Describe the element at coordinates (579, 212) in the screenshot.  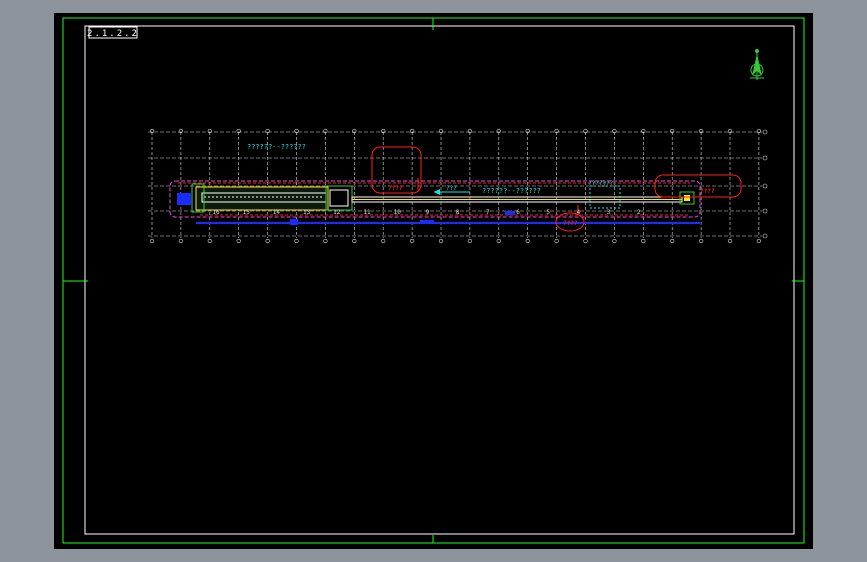
I see `bay-number: 4` at that location.